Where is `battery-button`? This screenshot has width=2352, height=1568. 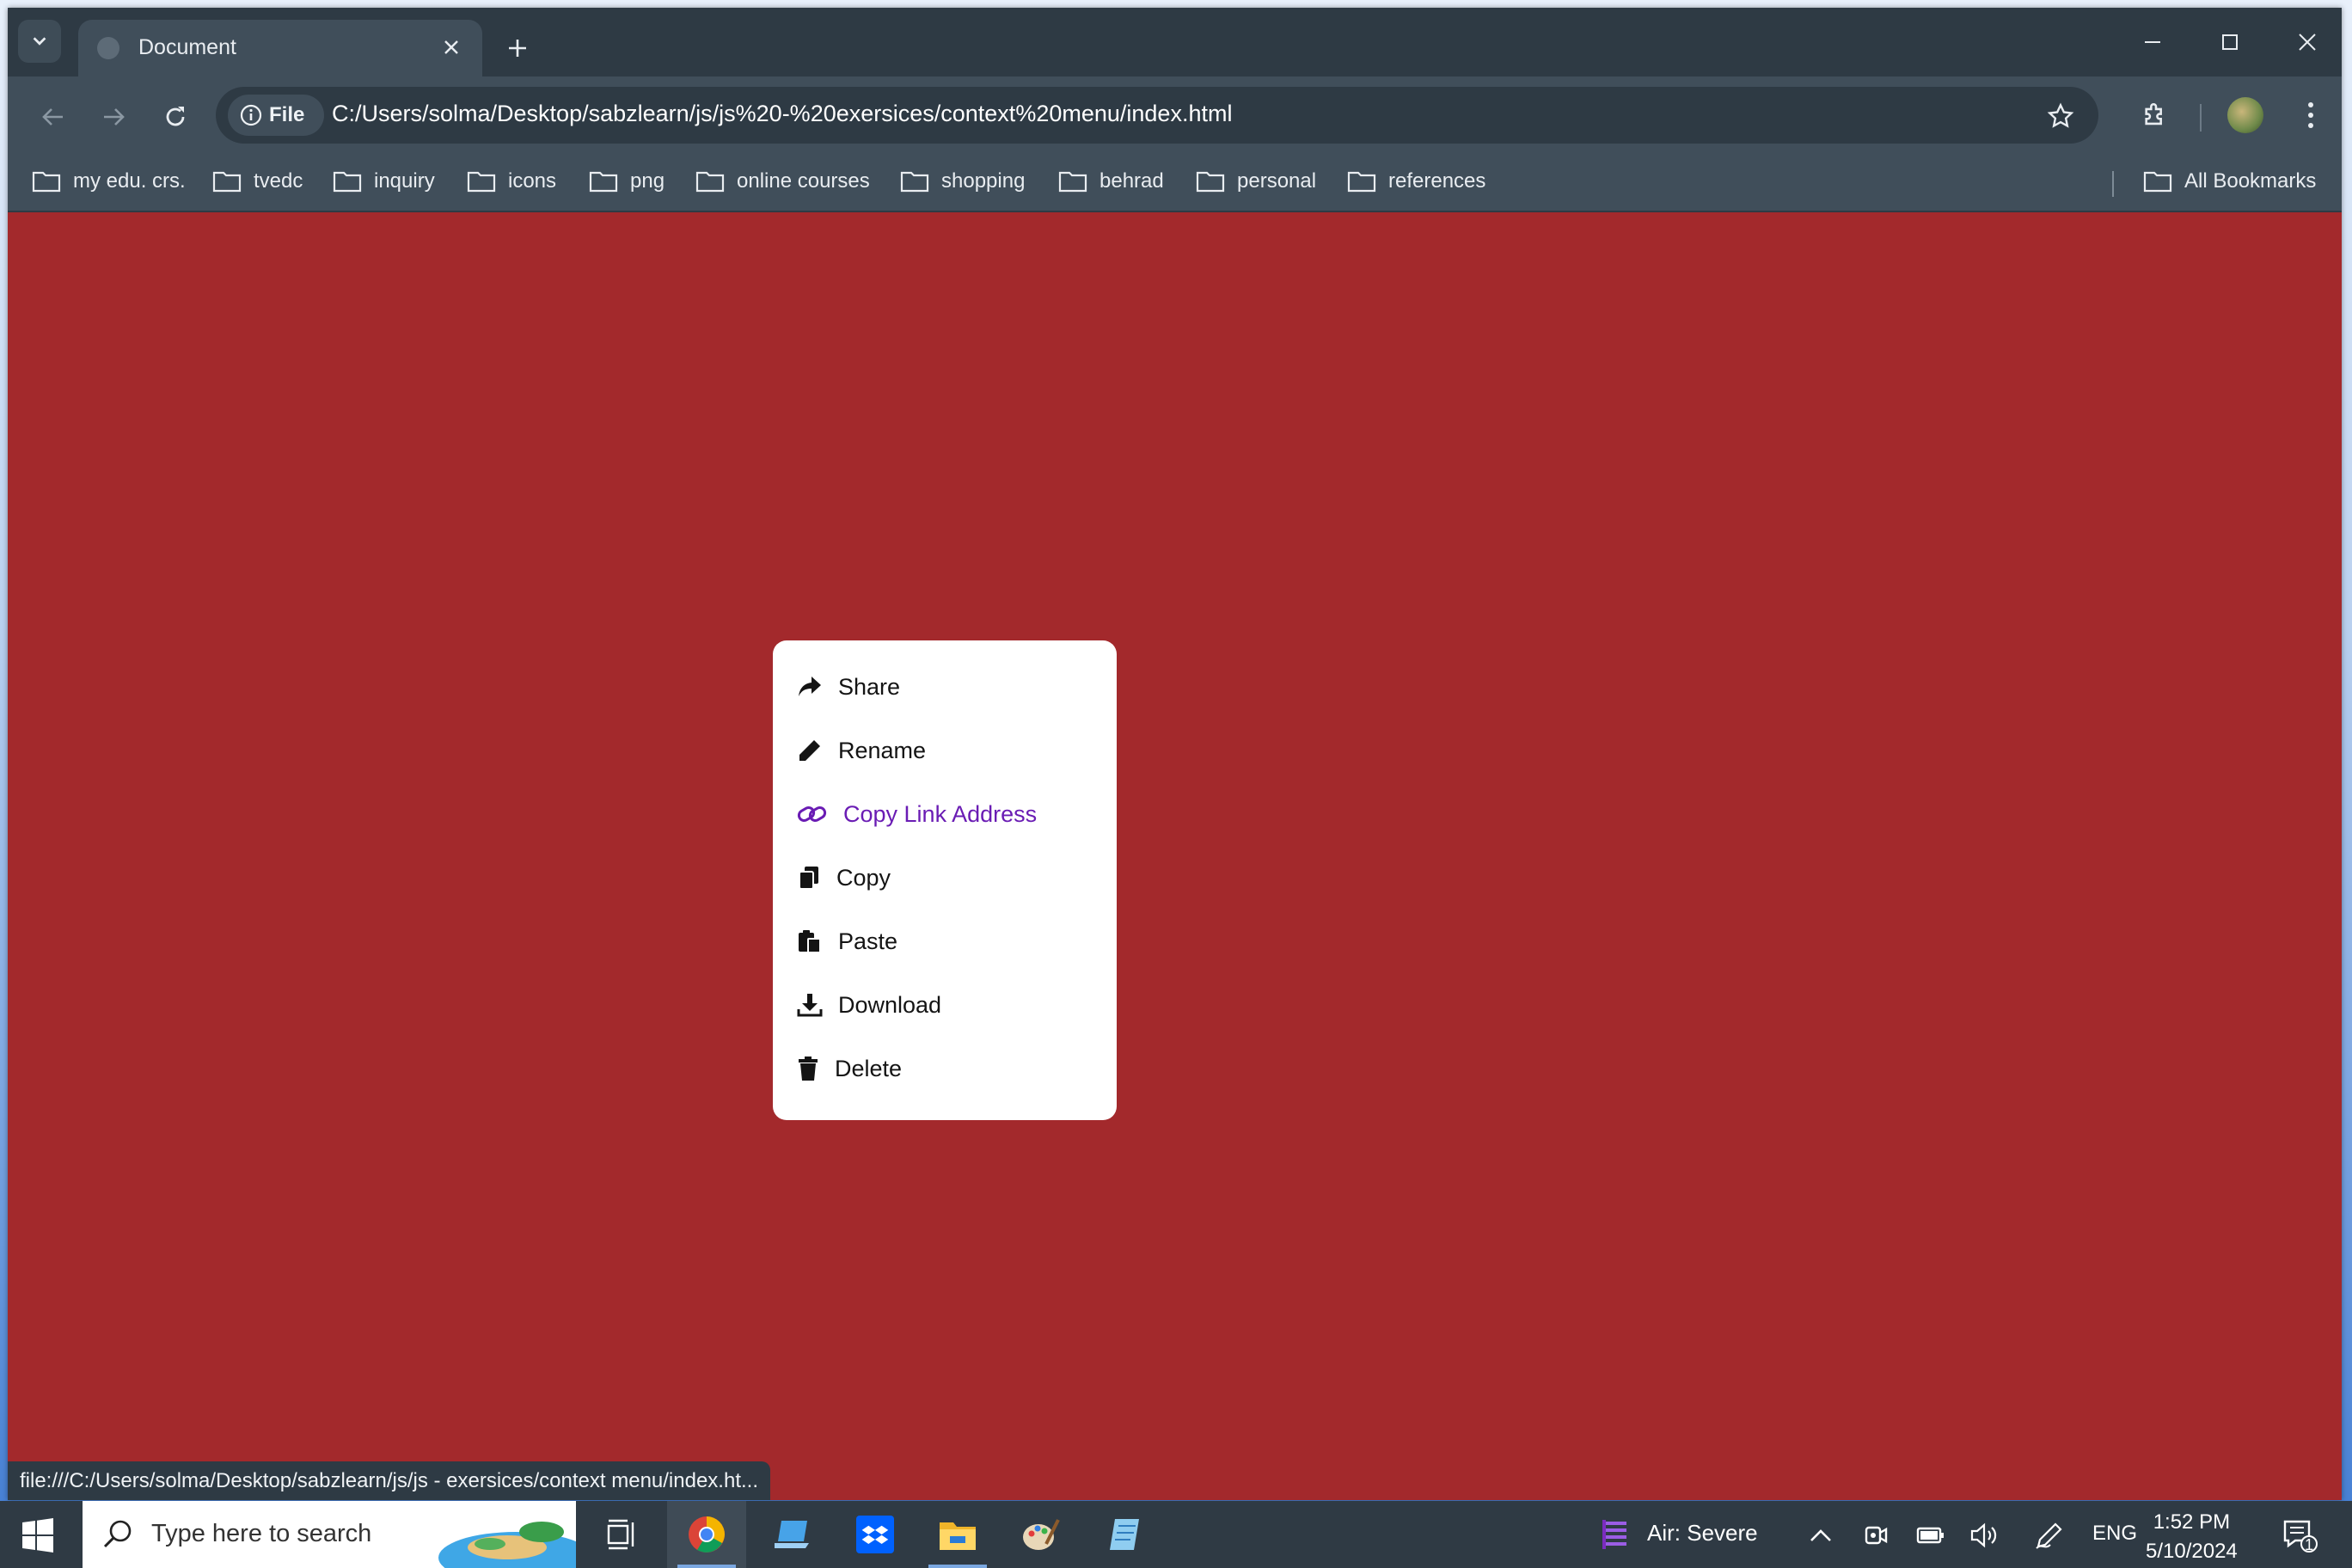 battery-button is located at coordinates (1930, 1535).